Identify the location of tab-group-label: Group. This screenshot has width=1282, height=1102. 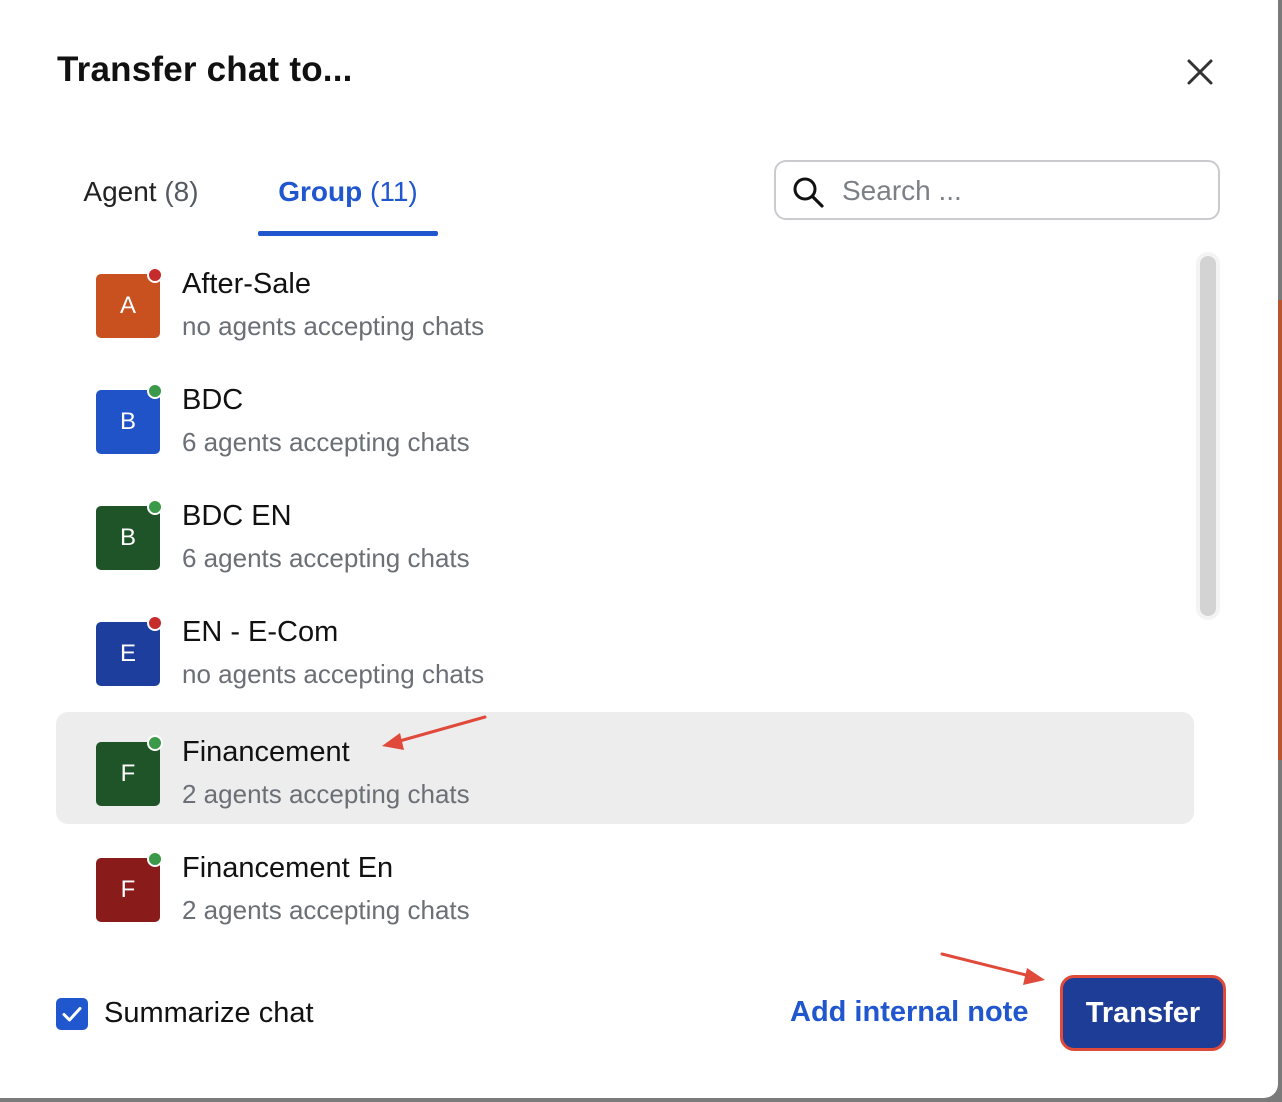
(320, 191).